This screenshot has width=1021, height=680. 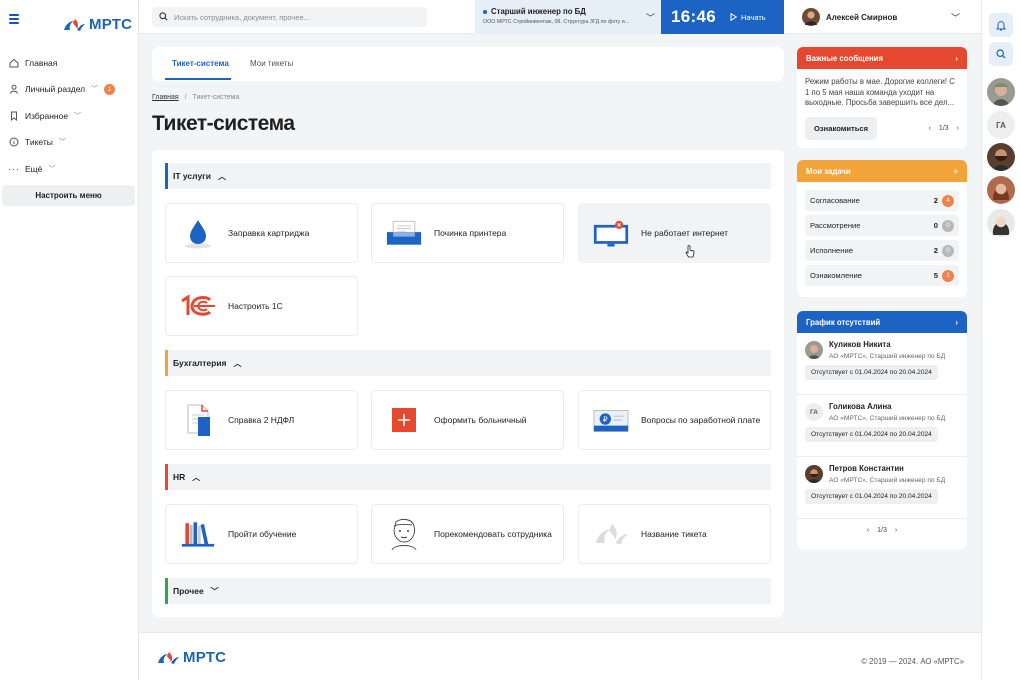 I want to click on menu-icon, so click(x=14, y=19).